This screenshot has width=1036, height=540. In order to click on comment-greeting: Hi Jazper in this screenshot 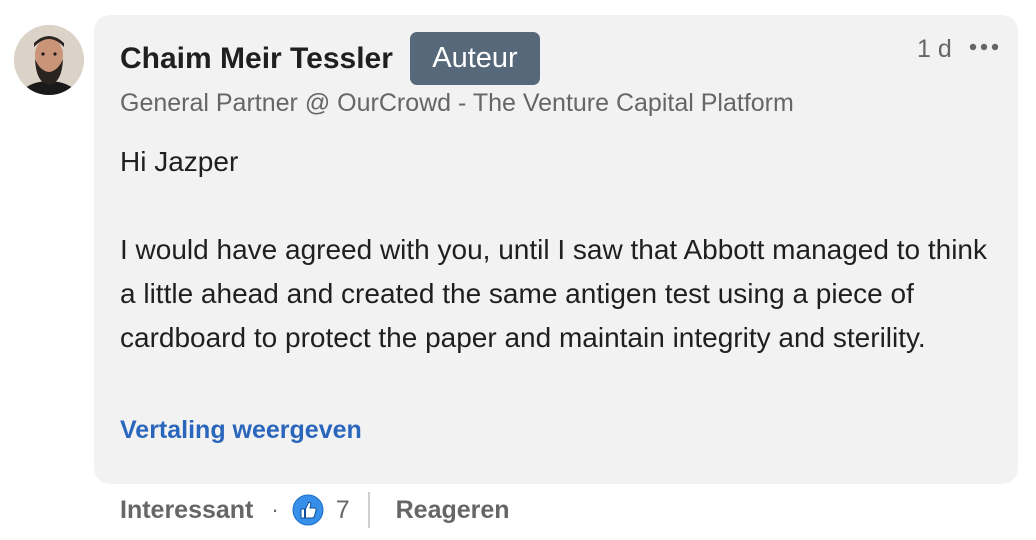, I will do `click(179, 161)`.